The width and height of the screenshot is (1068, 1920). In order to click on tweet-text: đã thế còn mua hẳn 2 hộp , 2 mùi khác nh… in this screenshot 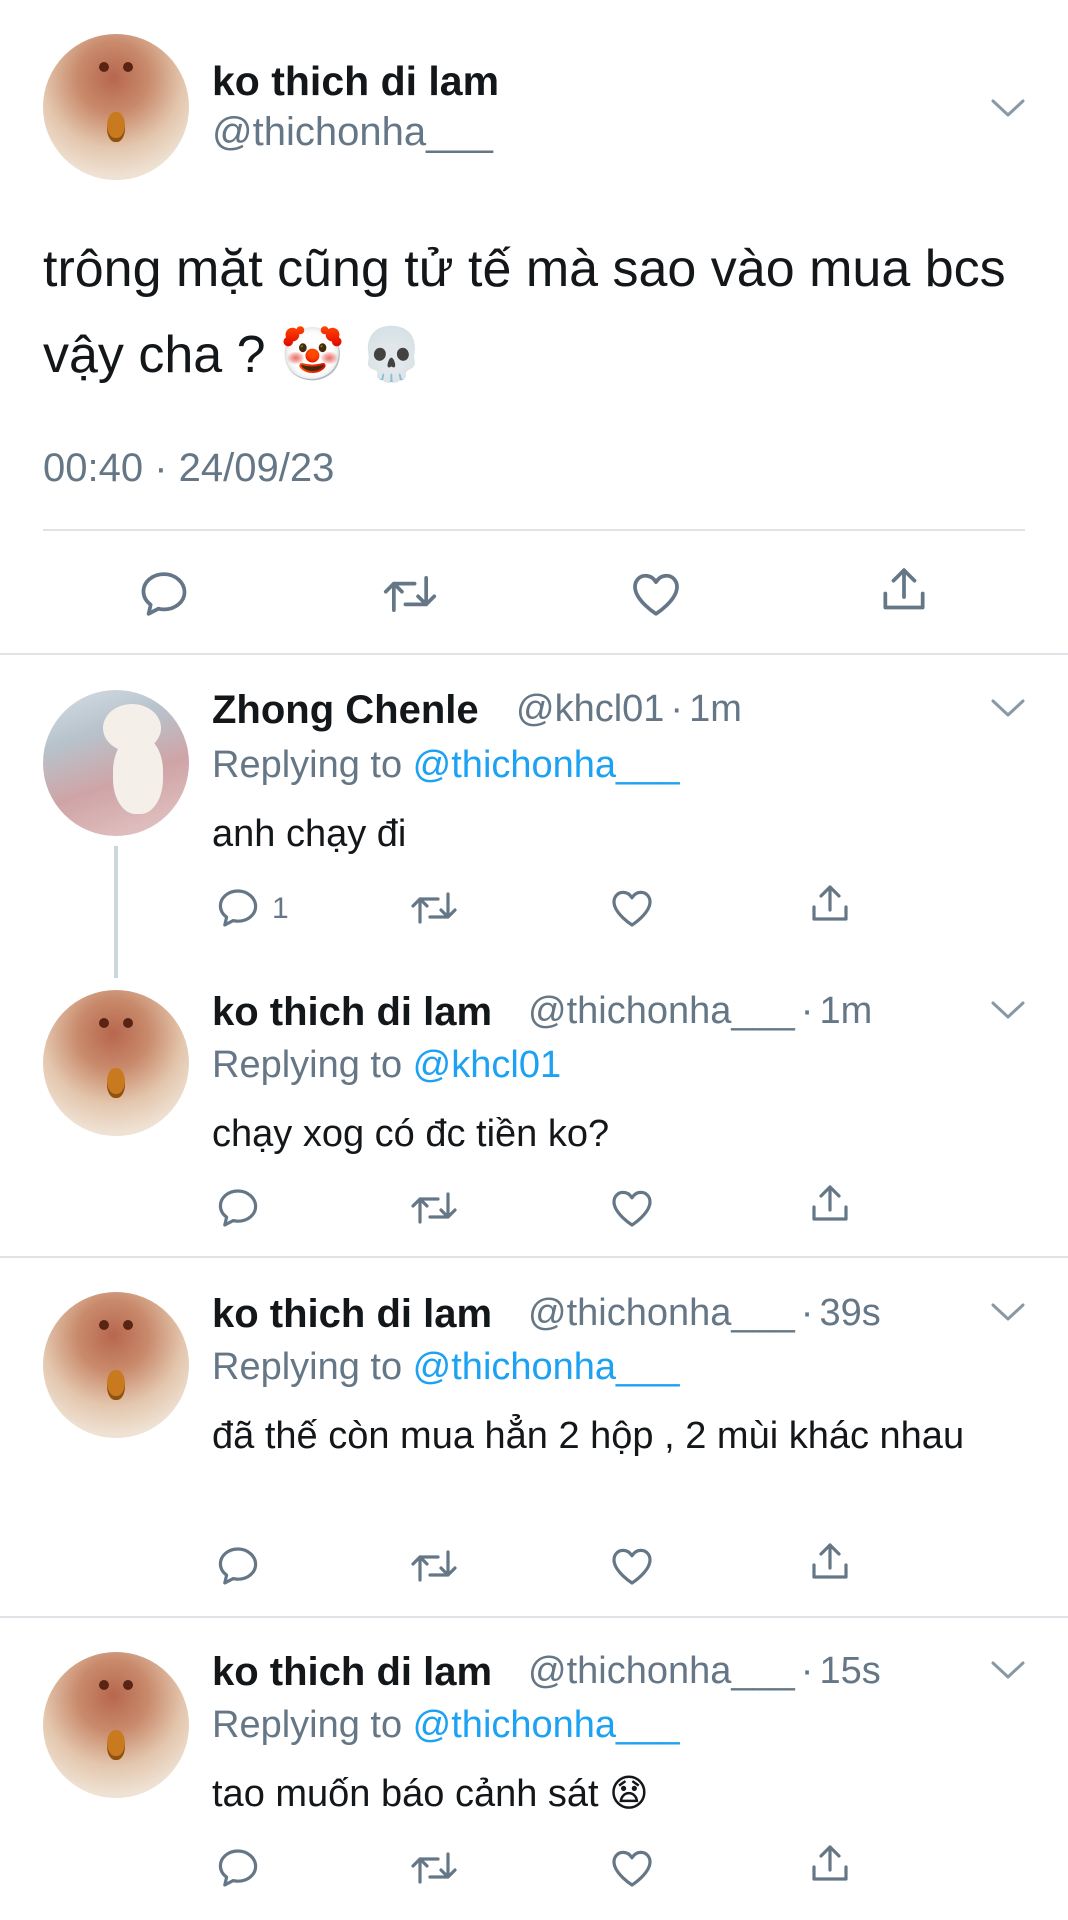, I will do `click(588, 1436)`.